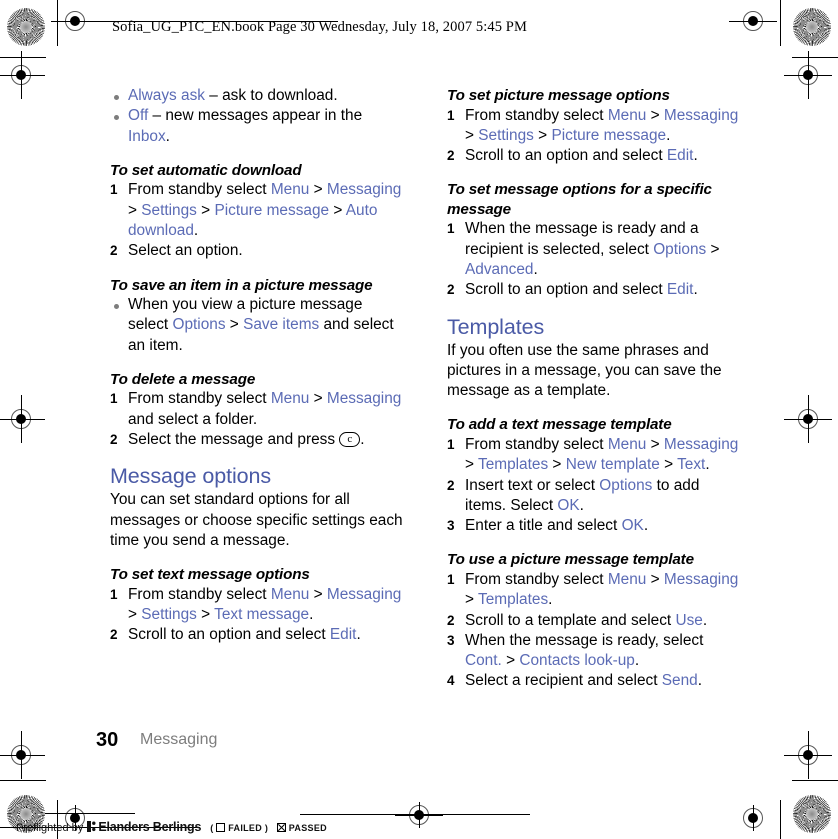 The width and height of the screenshot is (838, 839). Describe the element at coordinates (50, 828) in the screenshot. I see `preflight-prefix: Preflighted by` at that location.